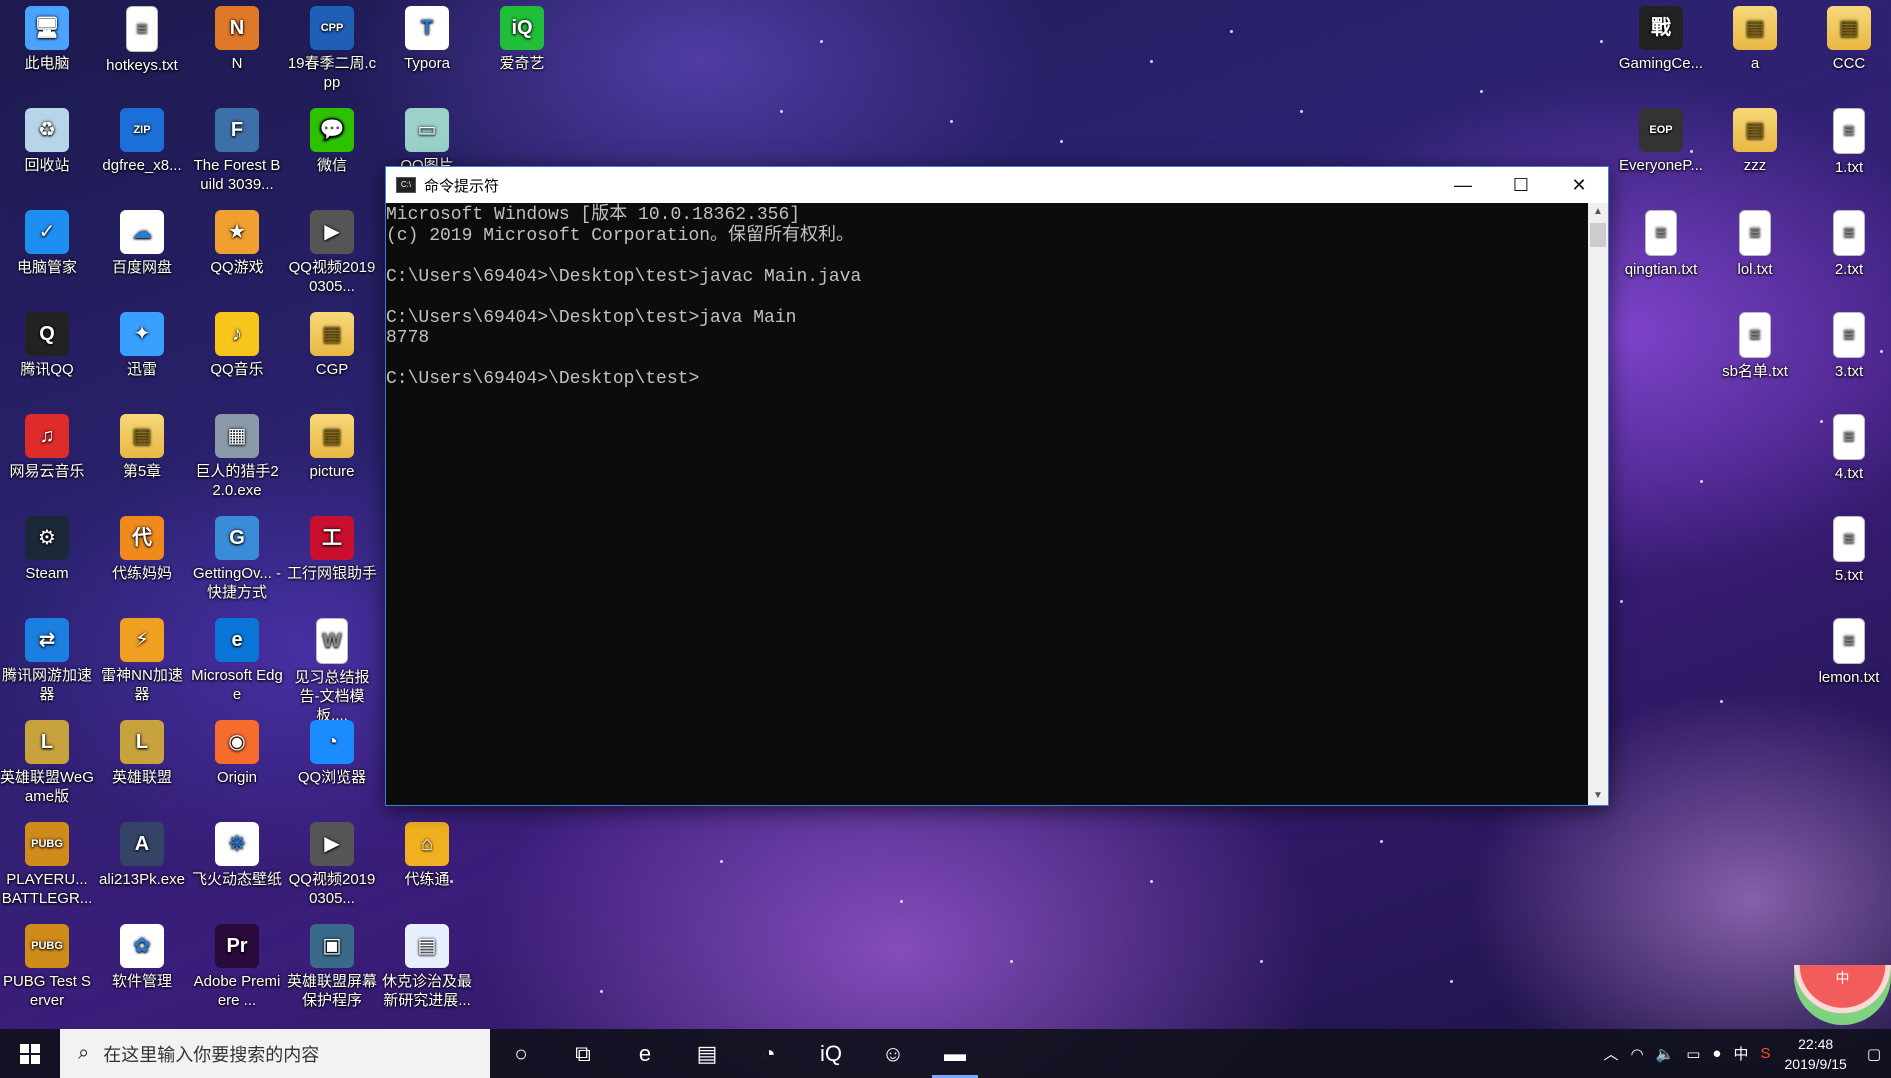 The height and width of the screenshot is (1078, 1891). What do you see at coordinates (332, 965) in the screenshot?
I see `desktop-icon-lol-screensaver: ▣ 英雄联盟屏幕保护程序` at bounding box center [332, 965].